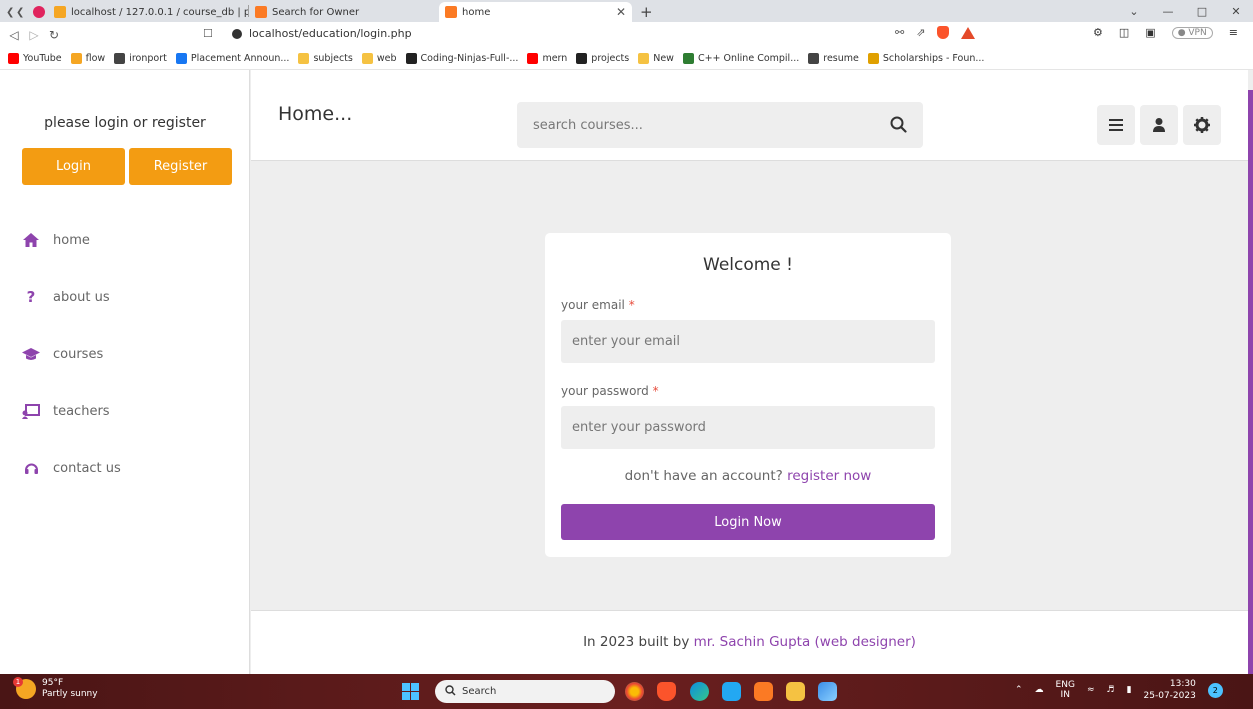 The width and height of the screenshot is (1253, 709). What do you see at coordinates (1170, 690) in the screenshot?
I see `clock: 13:30 25-07-2023` at bounding box center [1170, 690].